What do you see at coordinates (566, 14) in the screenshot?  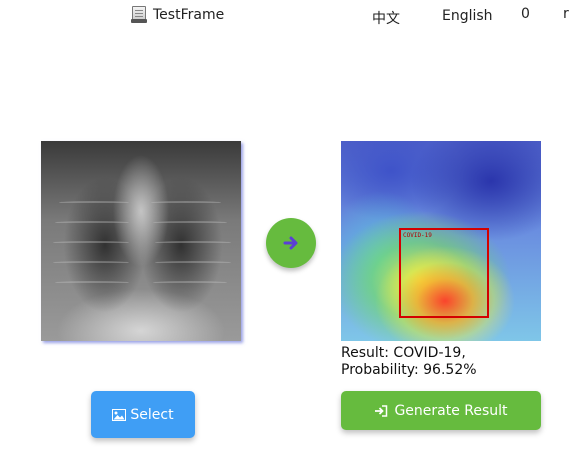 I see `truncated-label: r` at bounding box center [566, 14].